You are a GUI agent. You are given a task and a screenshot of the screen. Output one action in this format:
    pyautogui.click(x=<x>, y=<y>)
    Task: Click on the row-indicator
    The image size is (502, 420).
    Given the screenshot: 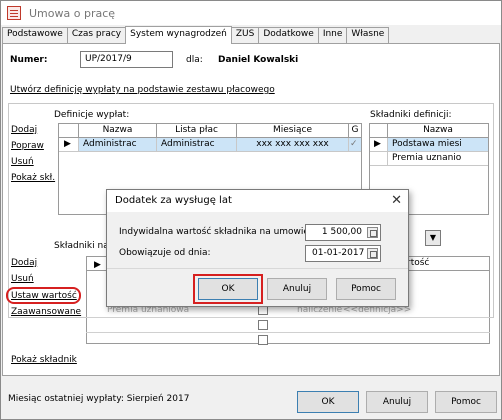 What is the action you would take?
    pyautogui.click(x=379, y=158)
    